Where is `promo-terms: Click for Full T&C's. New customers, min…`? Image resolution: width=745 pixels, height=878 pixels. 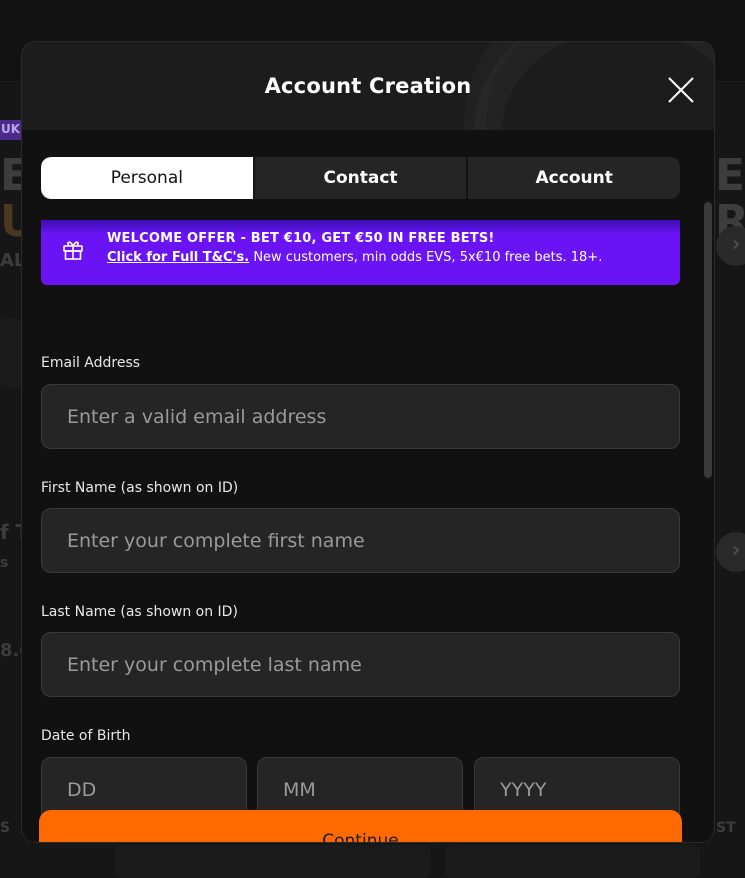
promo-terms: Click for Full T&C's. New customers, min… is located at coordinates (354, 257).